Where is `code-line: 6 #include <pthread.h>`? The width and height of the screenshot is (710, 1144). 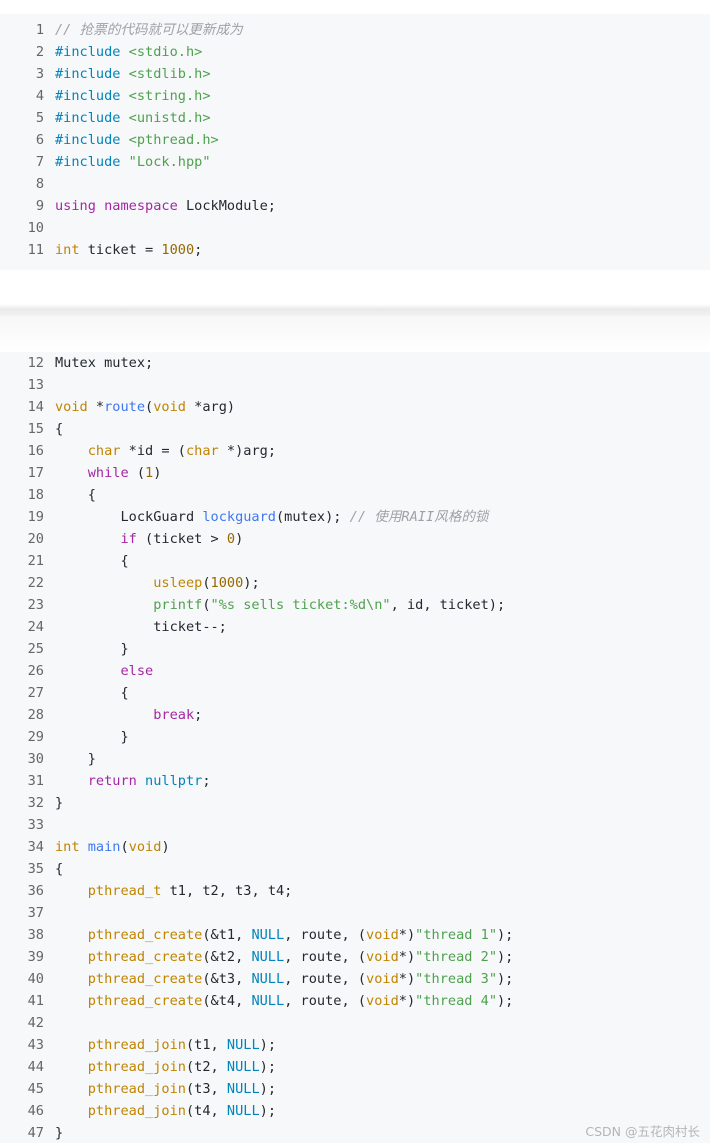 code-line: 6 #include <pthread.h> is located at coordinates (109, 140).